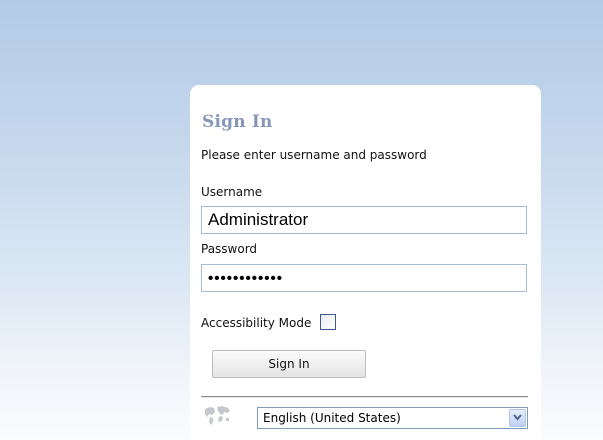 This screenshot has height=440, width=603. Describe the element at coordinates (314, 155) in the screenshot. I see `sign-in-instructions: Please enter username and password` at that location.